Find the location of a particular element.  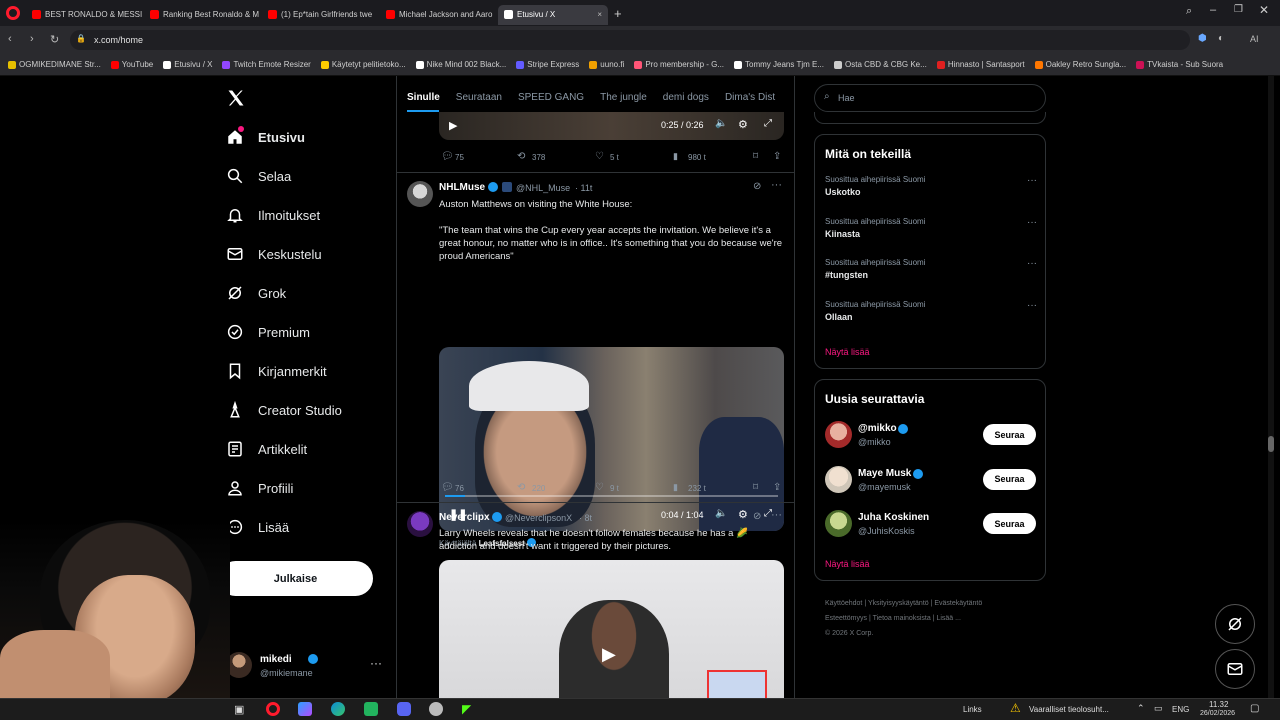

nav-item-artikkelit: Artikkelit is located at coordinates (266, 449).